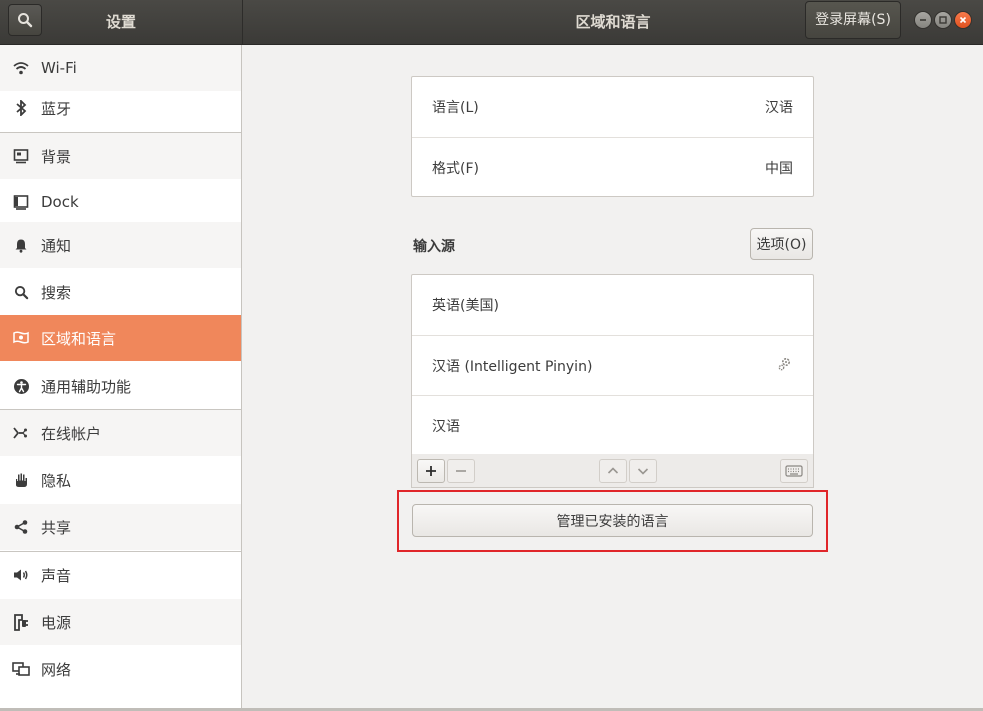 Image resolution: width=983 pixels, height=711 pixels. What do you see at coordinates (612, 107) in the screenshot?
I see `language-row: 语言(L) 汉语` at bounding box center [612, 107].